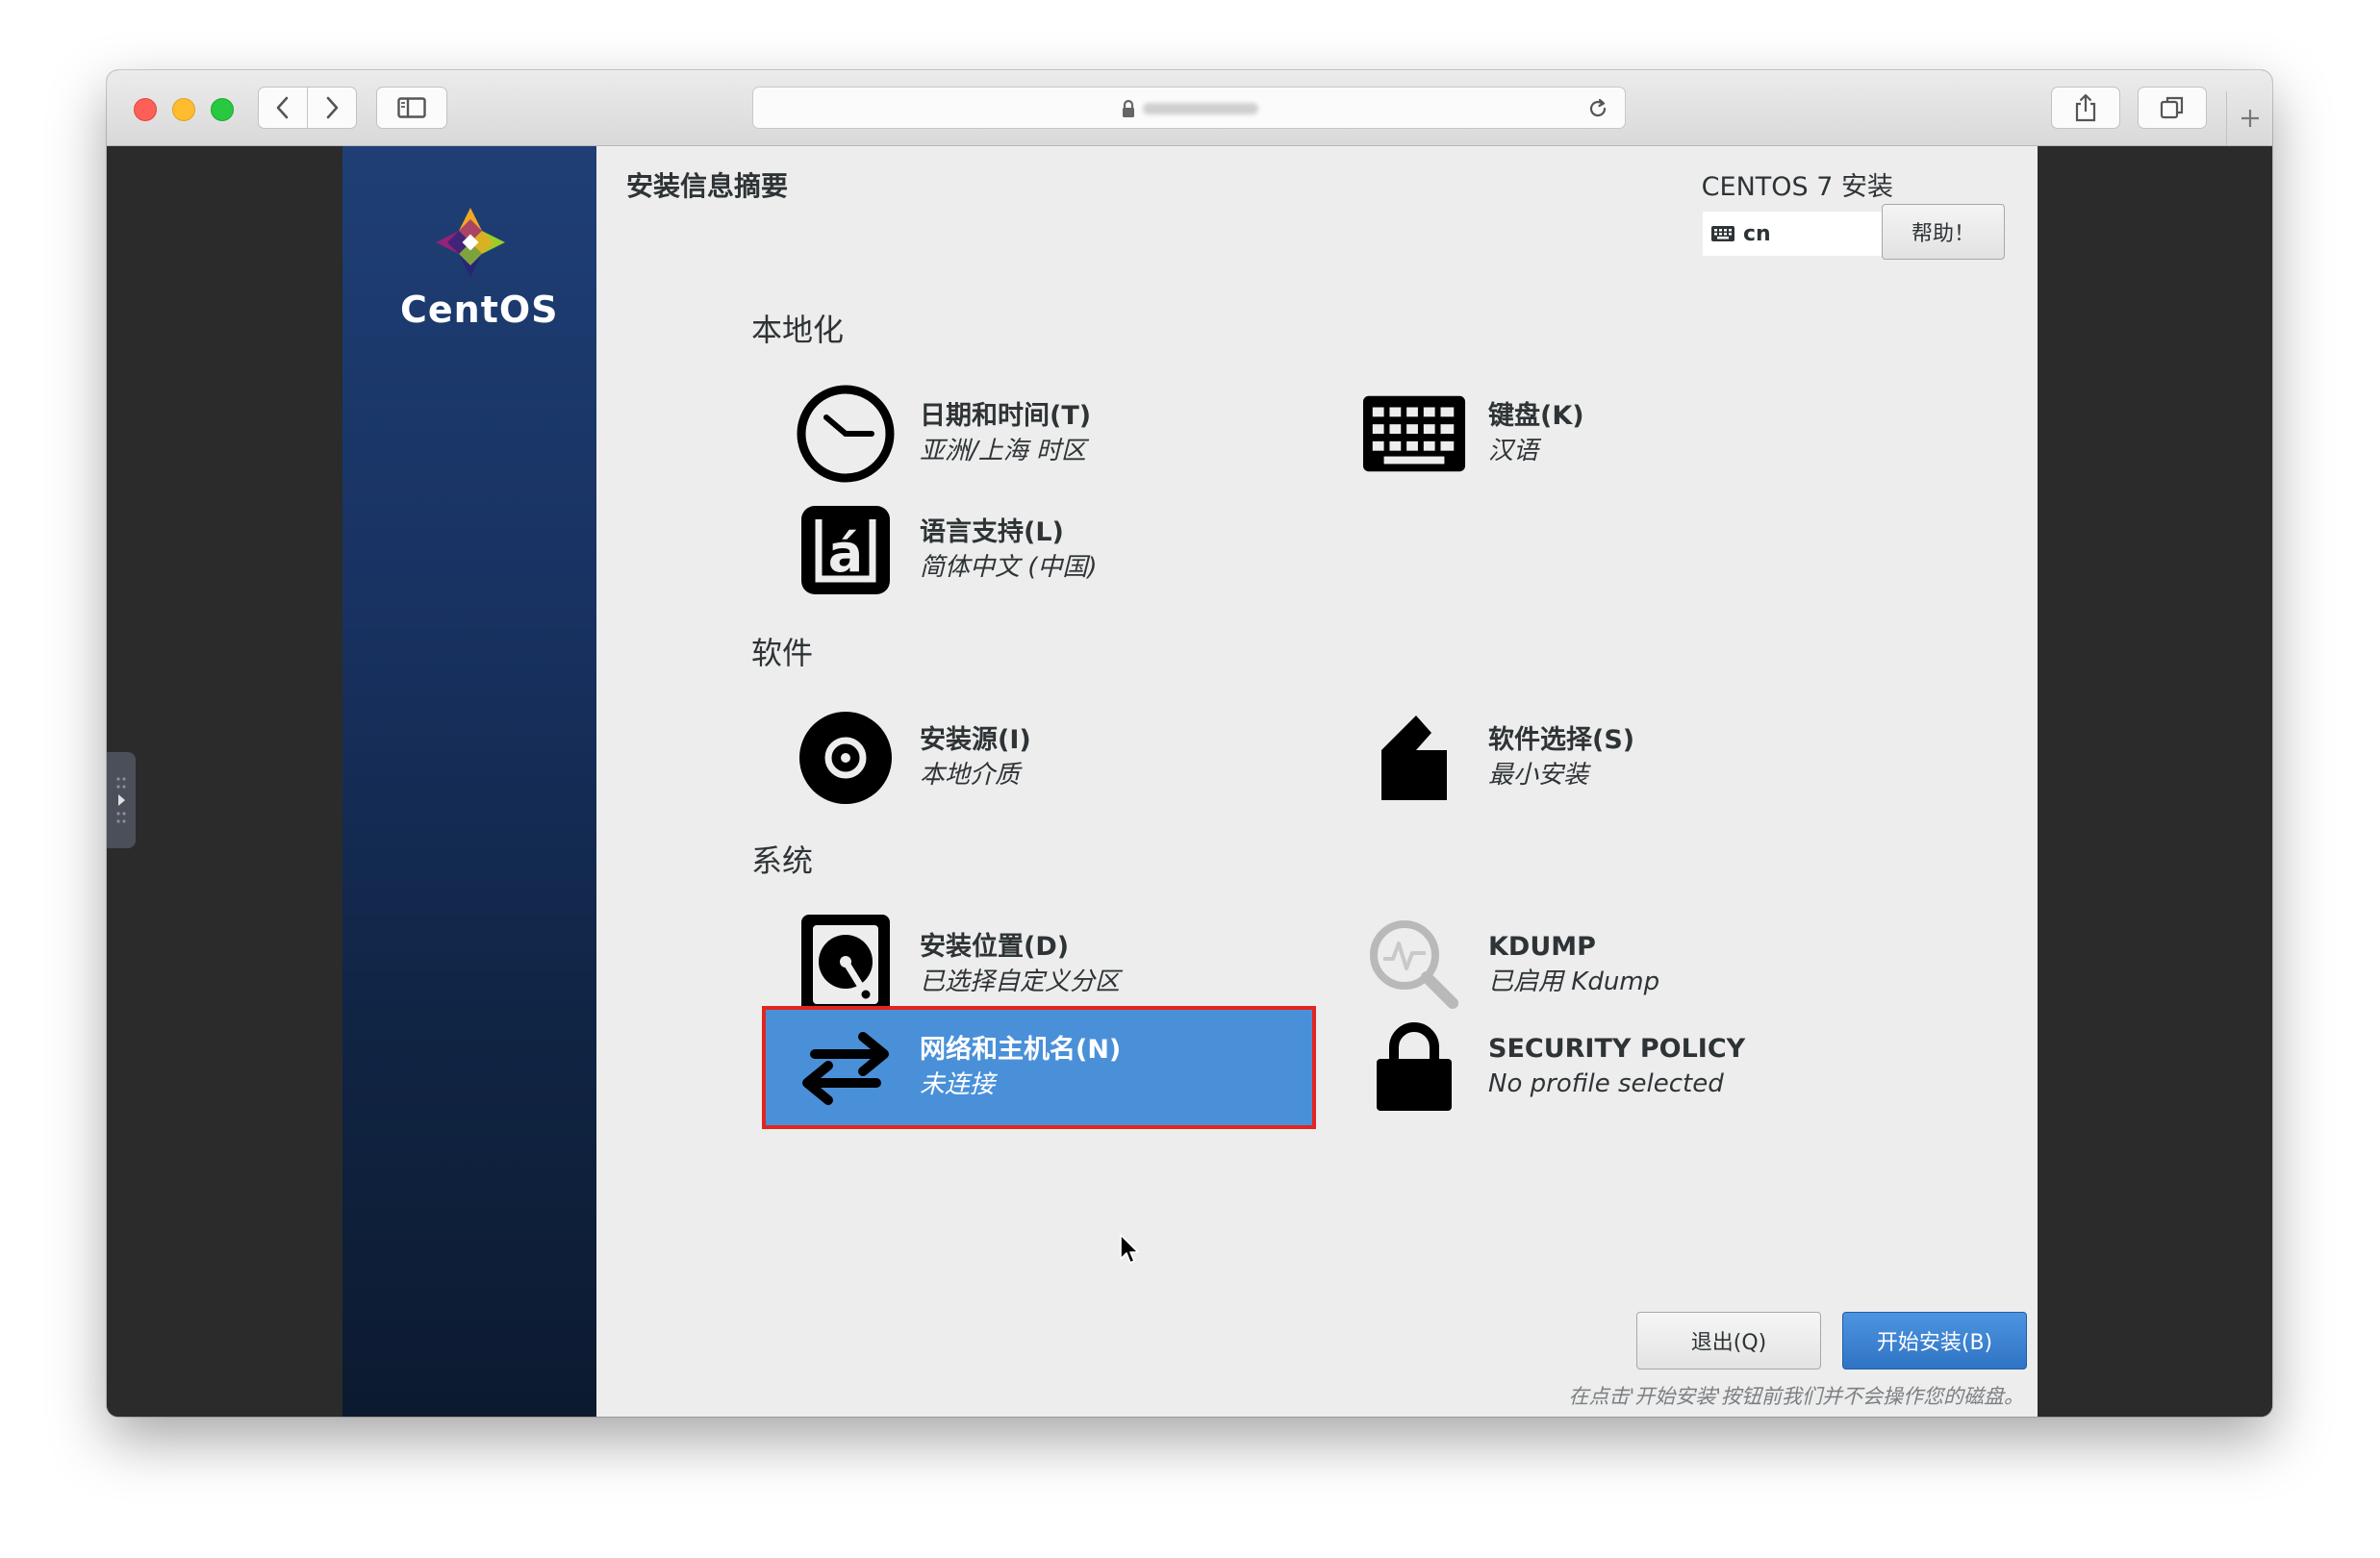 The width and height of the screenshot is (2380, 1558). I want to click on minimize-window-button, so click(184, 109).